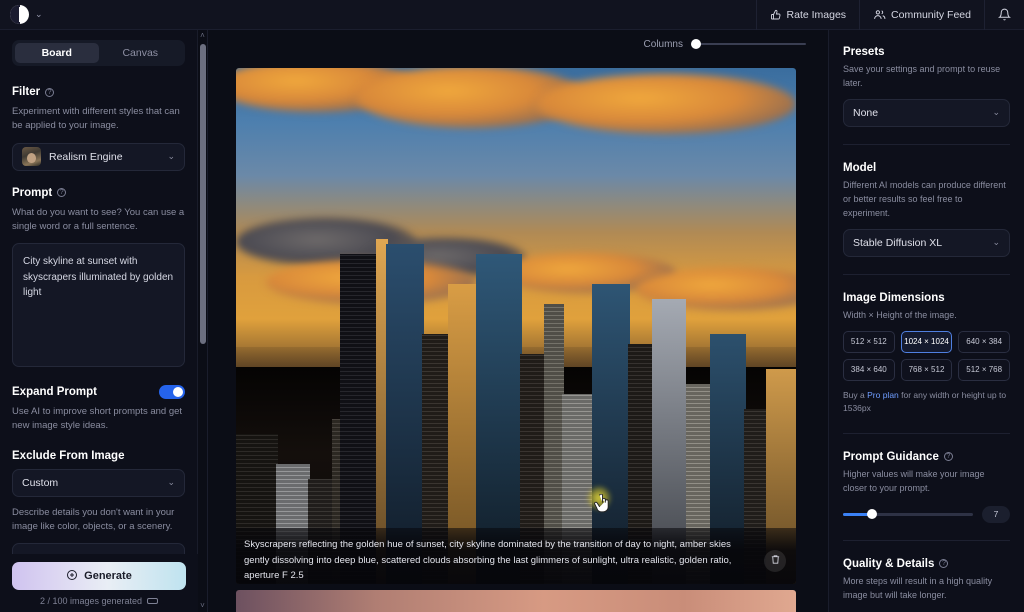 The height and width of the screenshot is (612, 1024). I want to click on exclude-section-title: Exclude From Image, so click(68, 455).